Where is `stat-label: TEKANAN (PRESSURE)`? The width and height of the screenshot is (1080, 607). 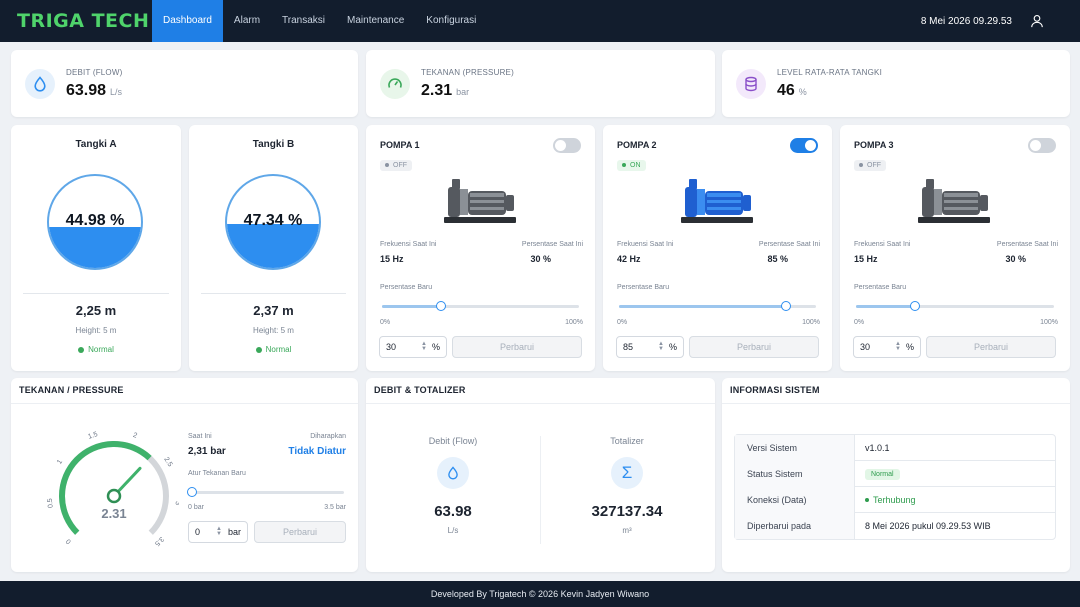
stat-label: TEKANAN (PRESSURE) is located at coordinates (467, 72).